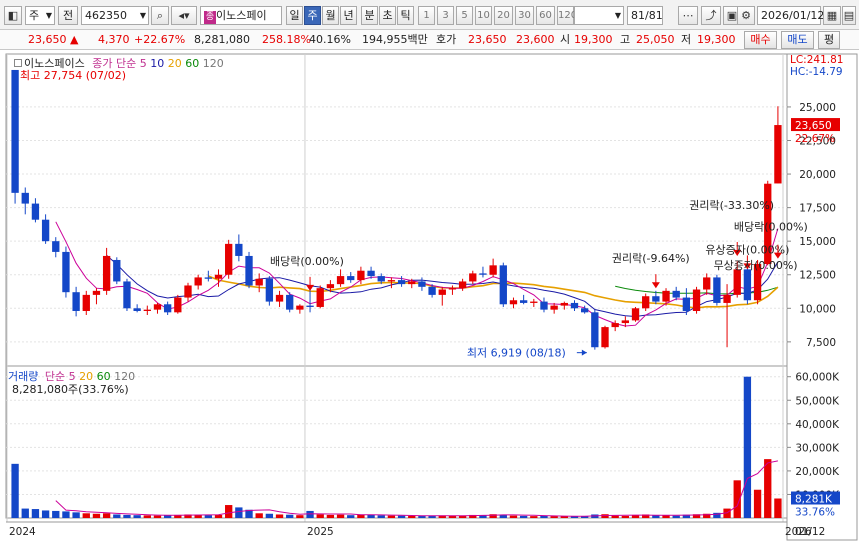  Describe the element at coordinates (48, 15) in the screenshot. I see `chevron-down-icon: ▼` at that location.